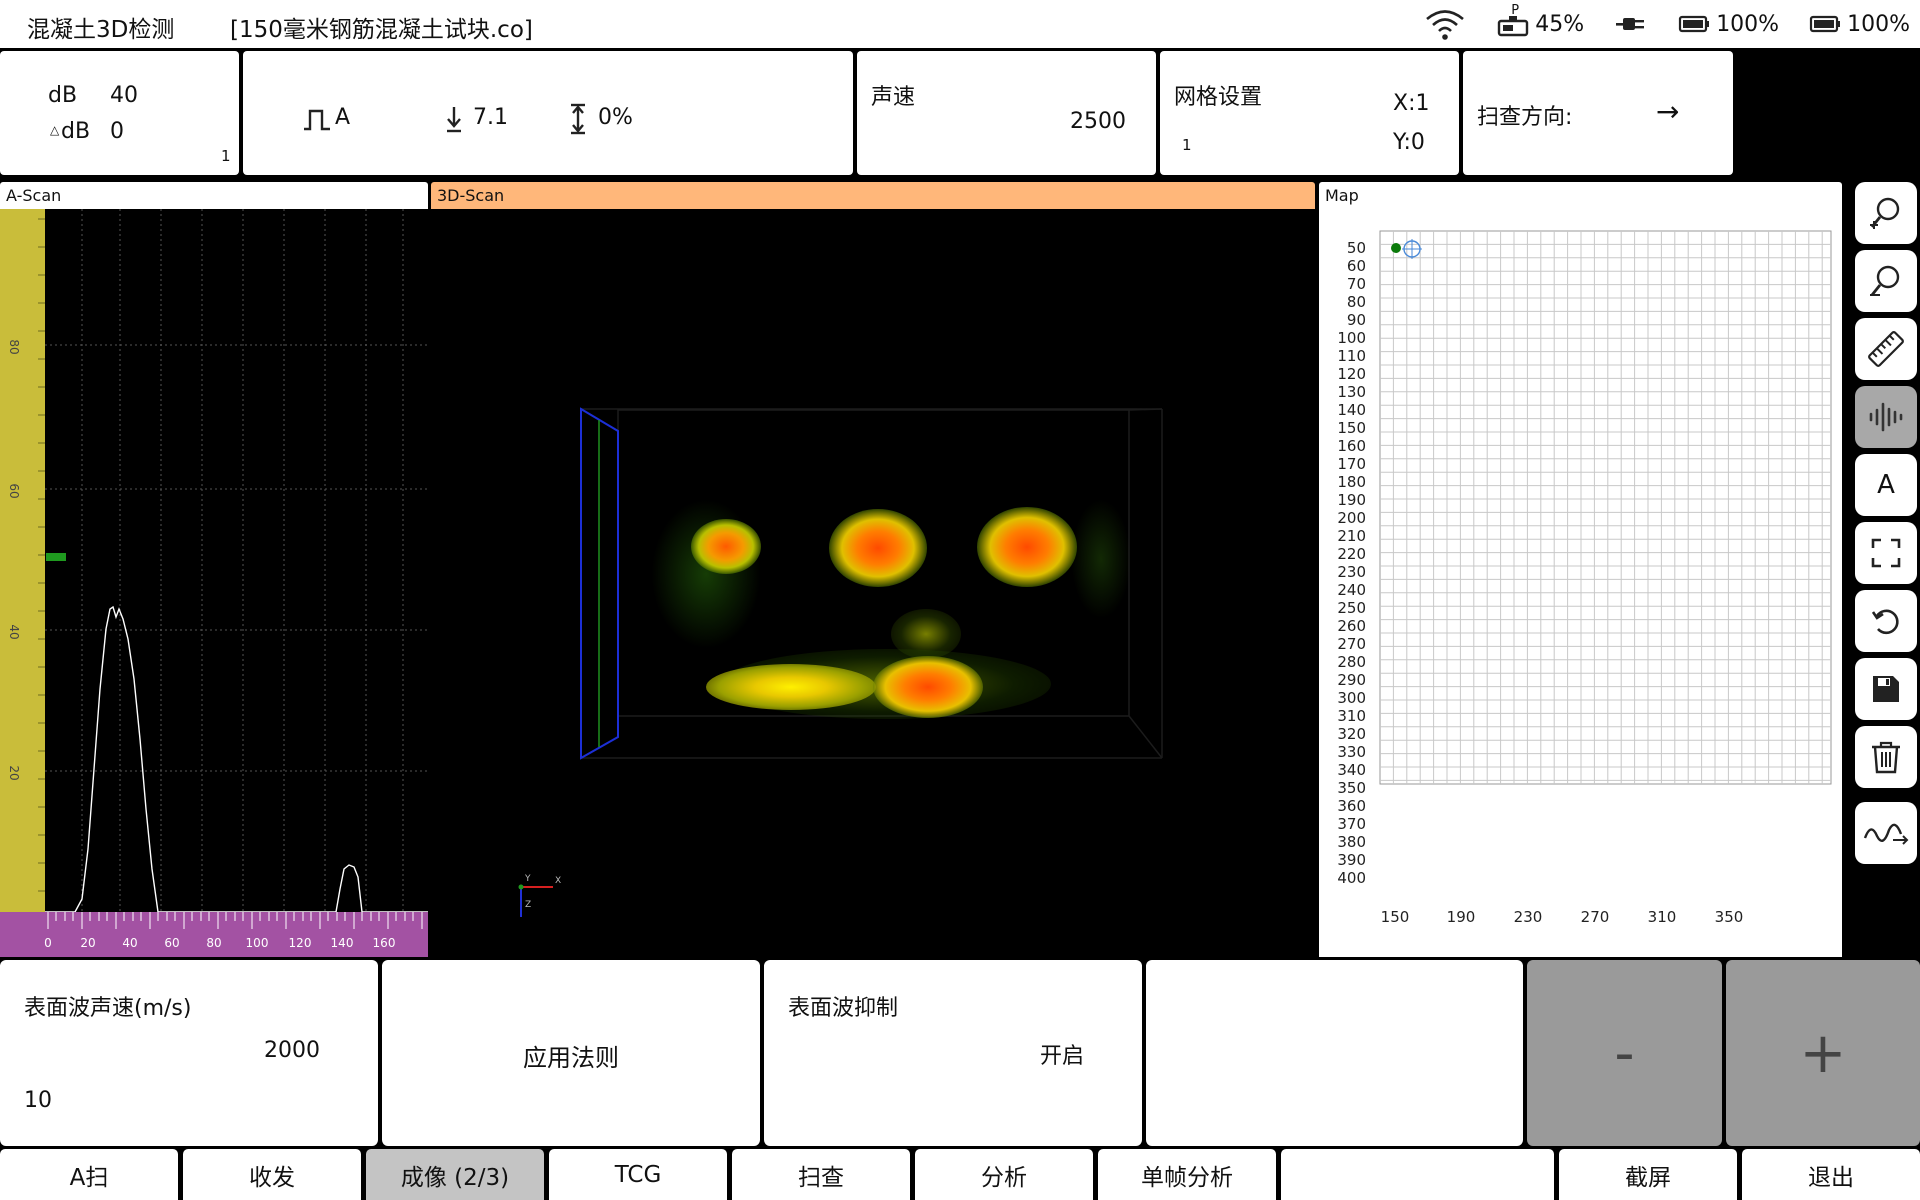 The width and height of the screenshot is (1920, 1200). I want to click on velocity-value: 2500, so click(1098, 121).